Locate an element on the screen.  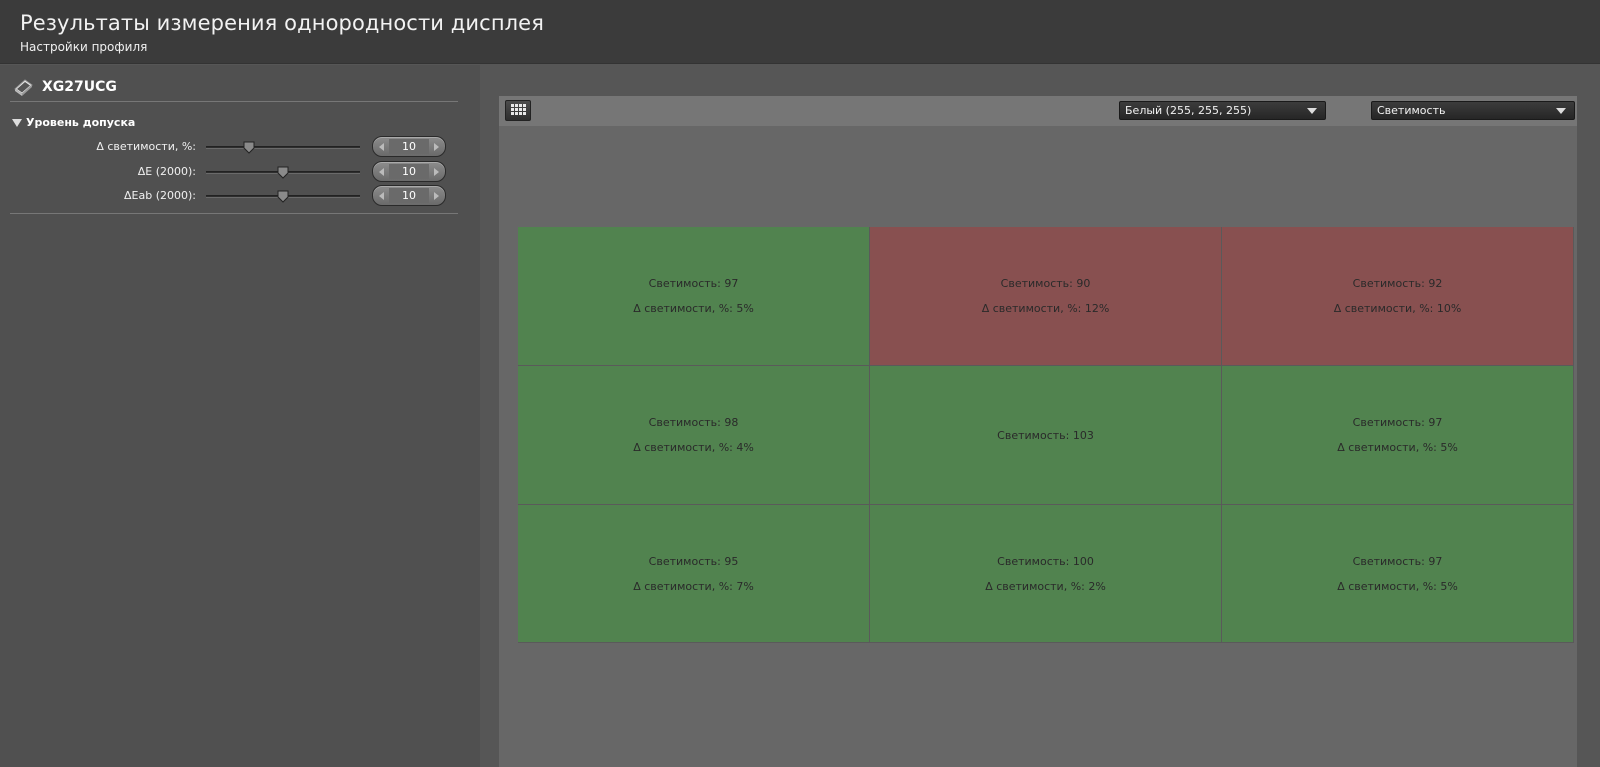
tolerance-section-toggle: Уровень допуска is located at coordinates (160, 124).